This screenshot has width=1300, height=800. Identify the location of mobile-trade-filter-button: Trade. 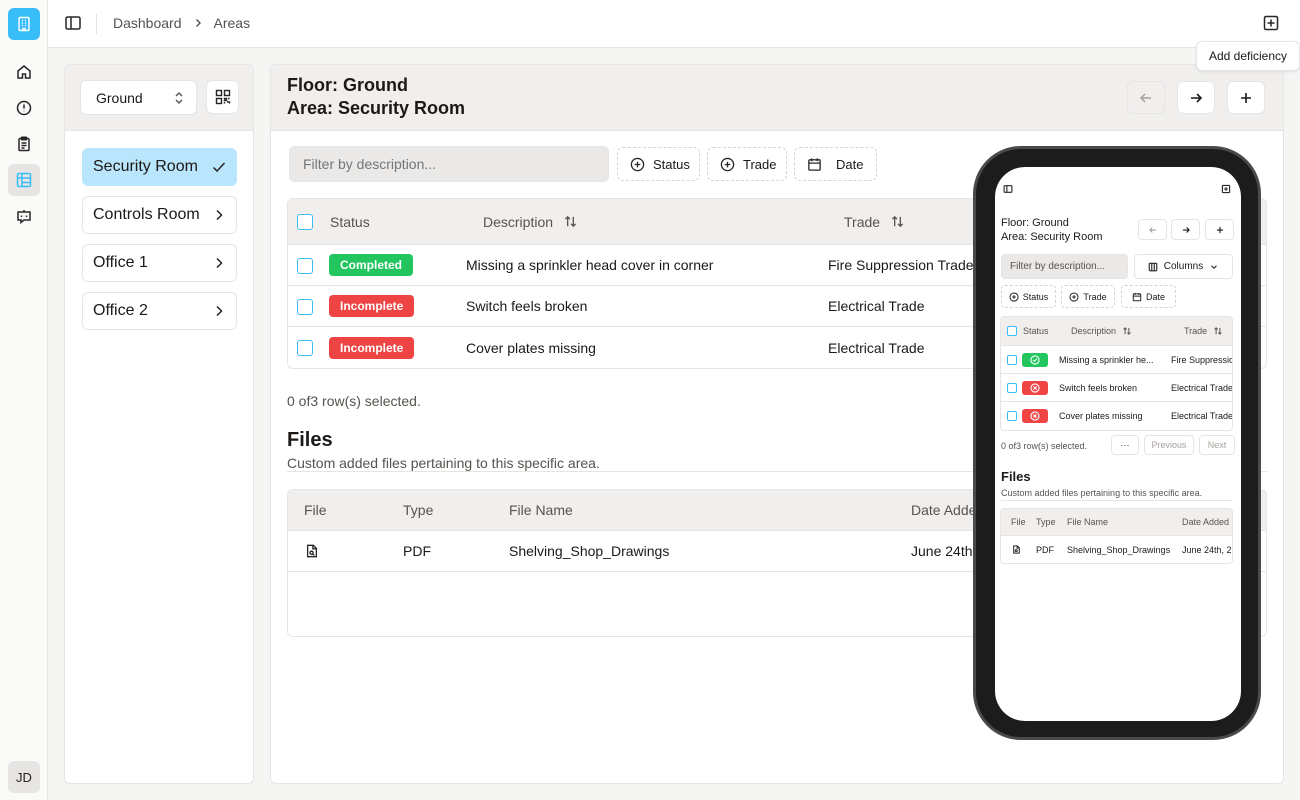
(1088, 296).